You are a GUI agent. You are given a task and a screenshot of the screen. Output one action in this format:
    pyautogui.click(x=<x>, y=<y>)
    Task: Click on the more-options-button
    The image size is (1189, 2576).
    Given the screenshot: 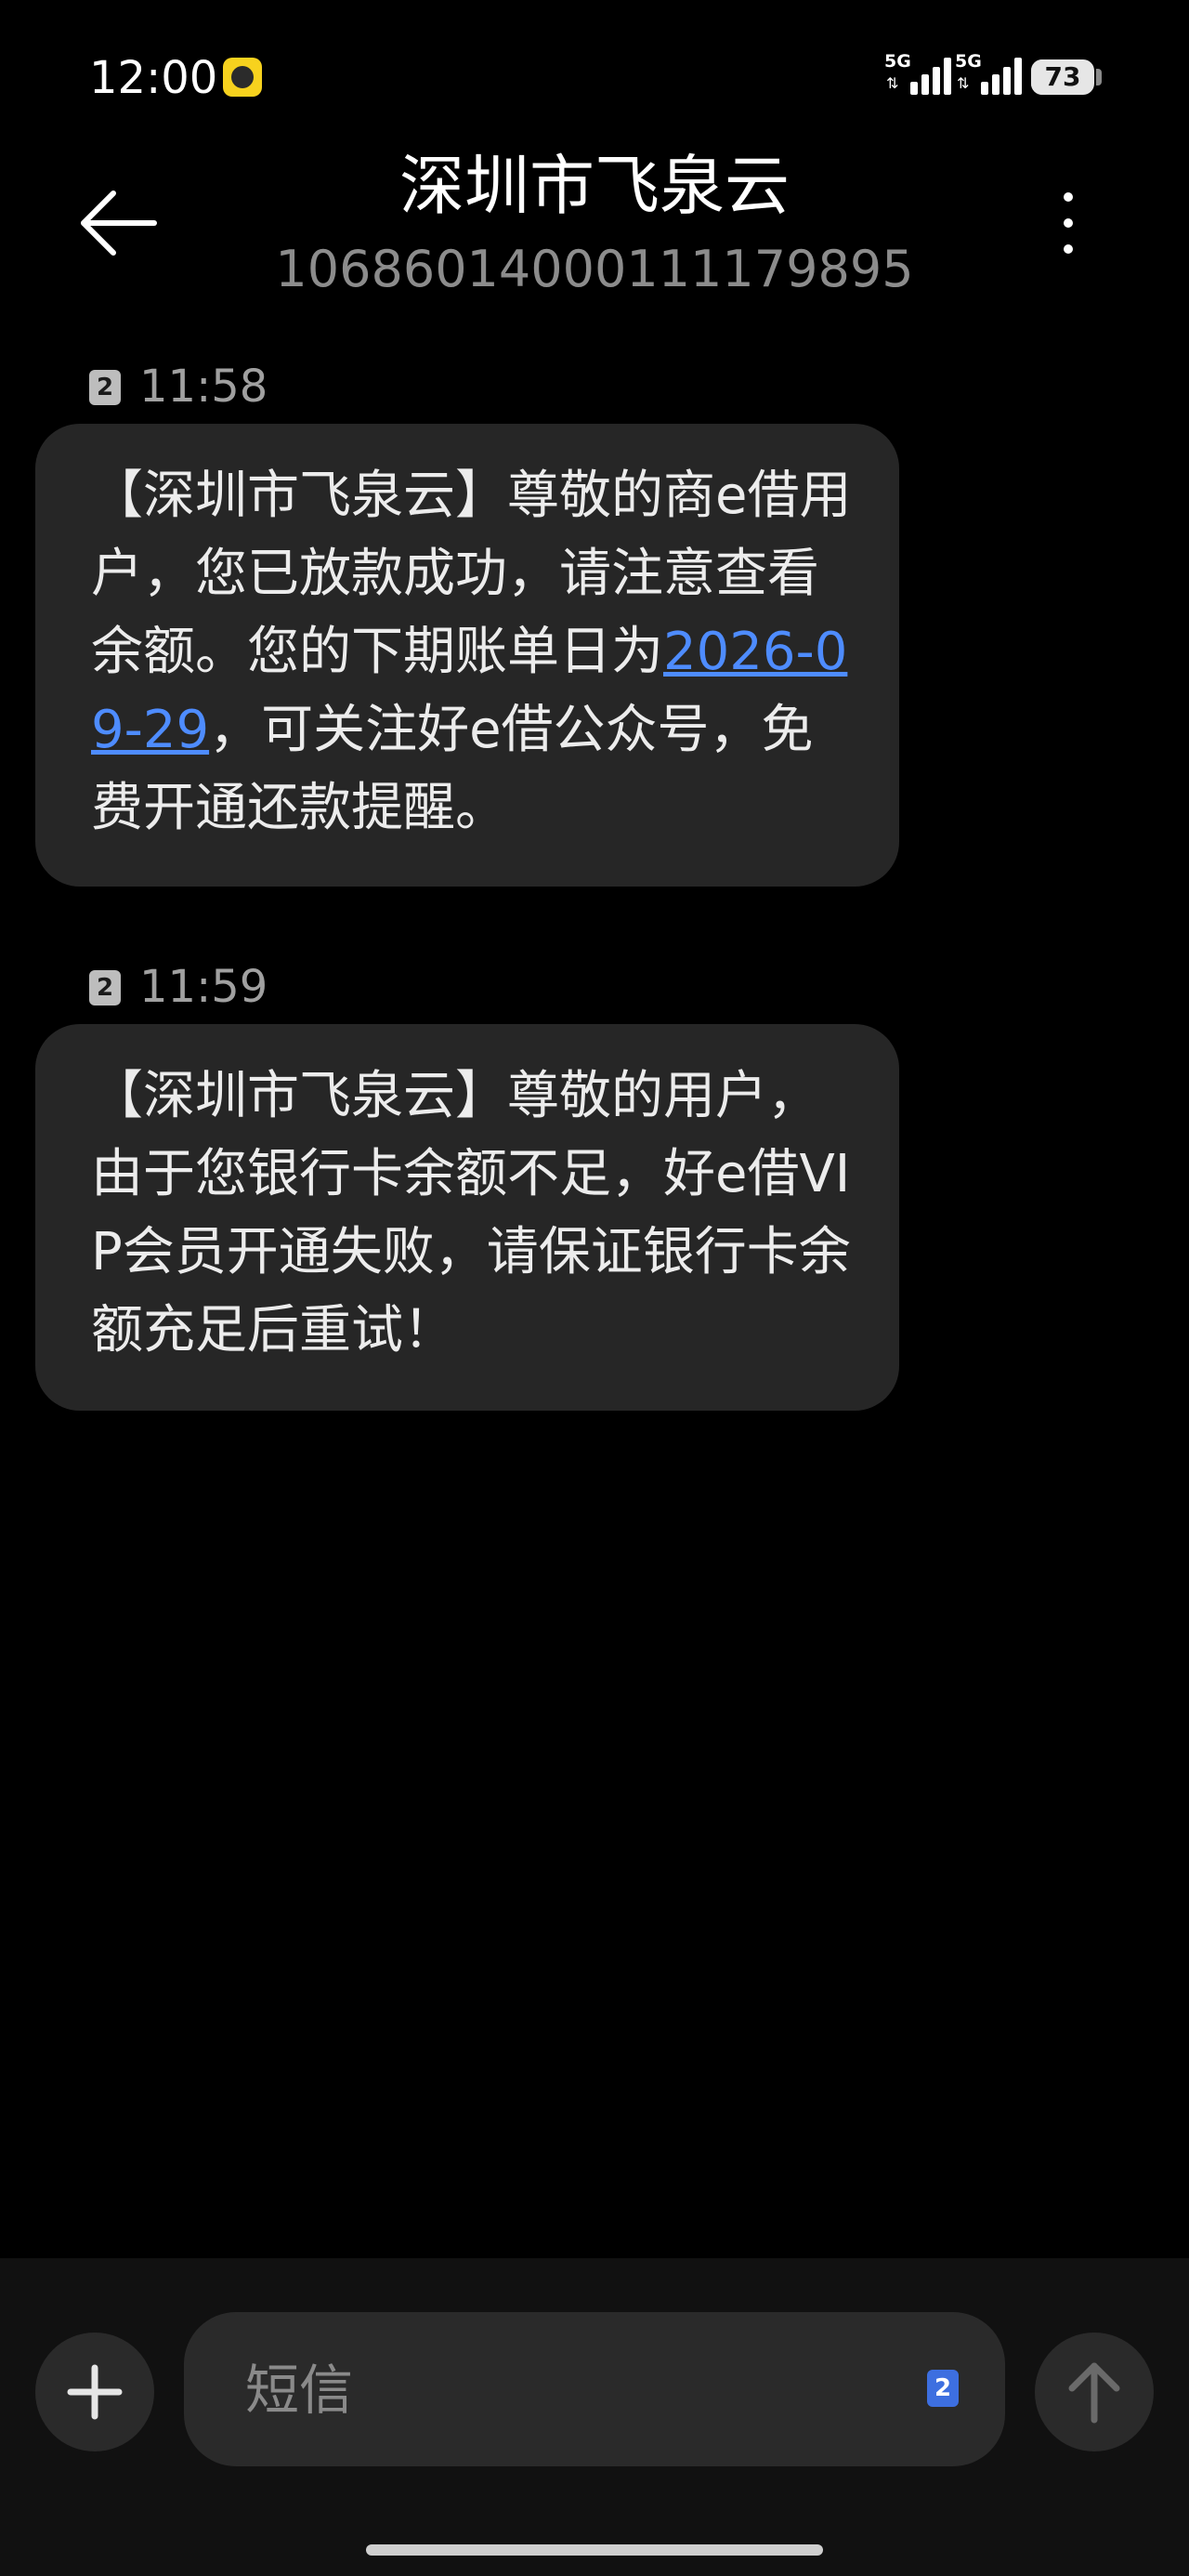 What is the action you would take?
    pyautogui.click(x=1068, y=223)
    